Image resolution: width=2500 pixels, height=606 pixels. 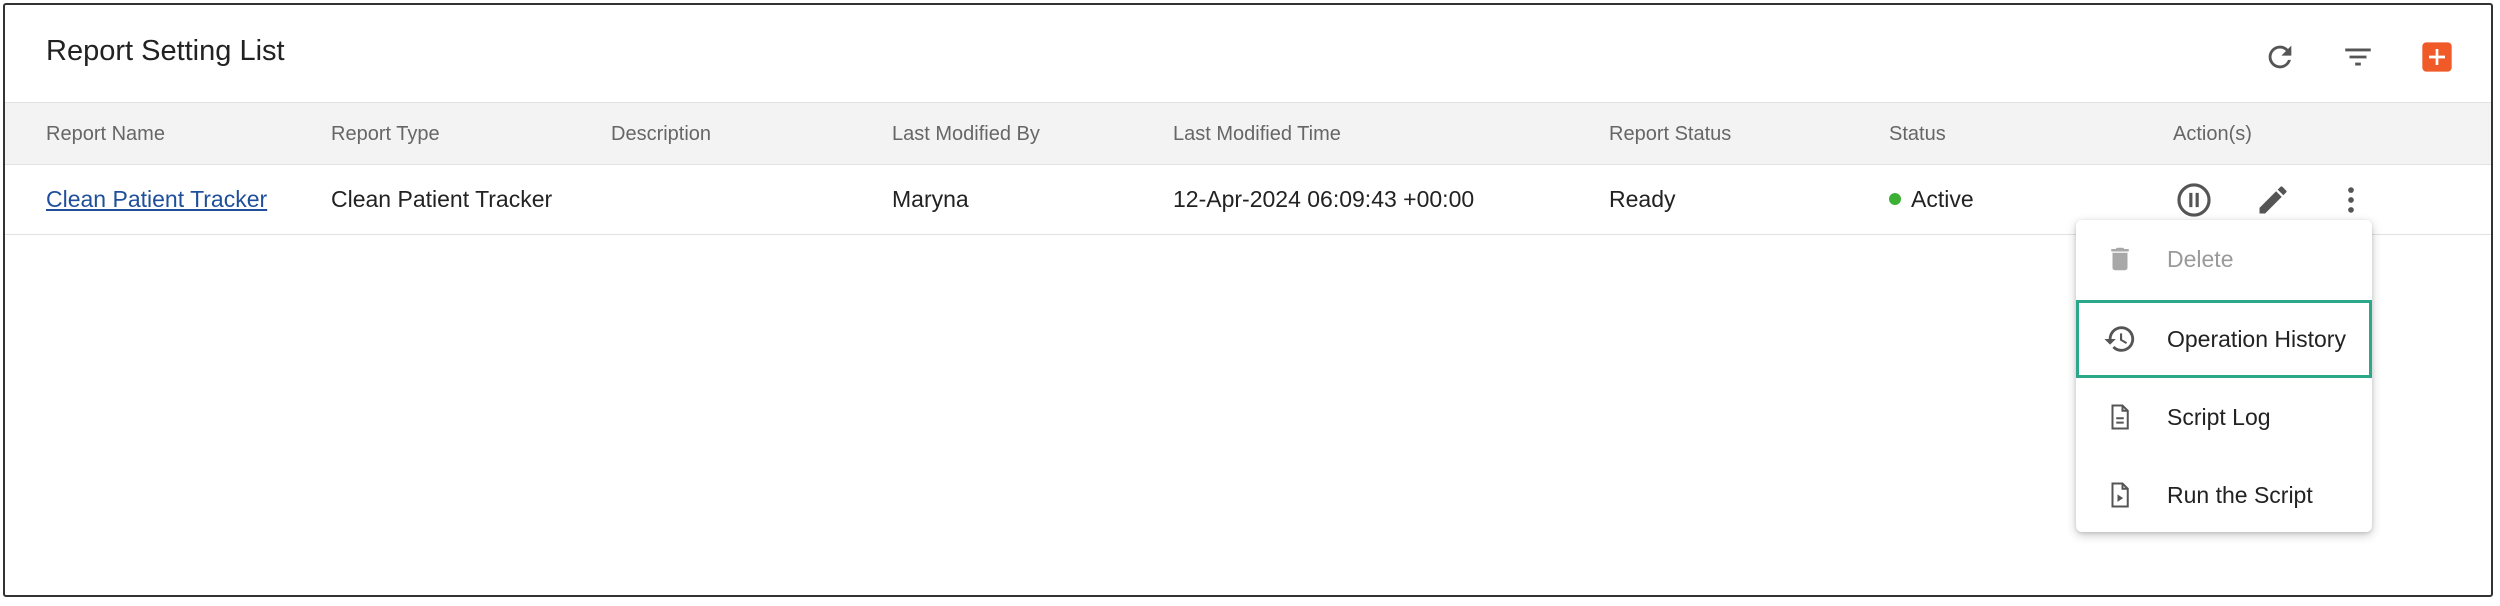 I want to click on report-status-cell: Ready, so click(x=1642, y=199).